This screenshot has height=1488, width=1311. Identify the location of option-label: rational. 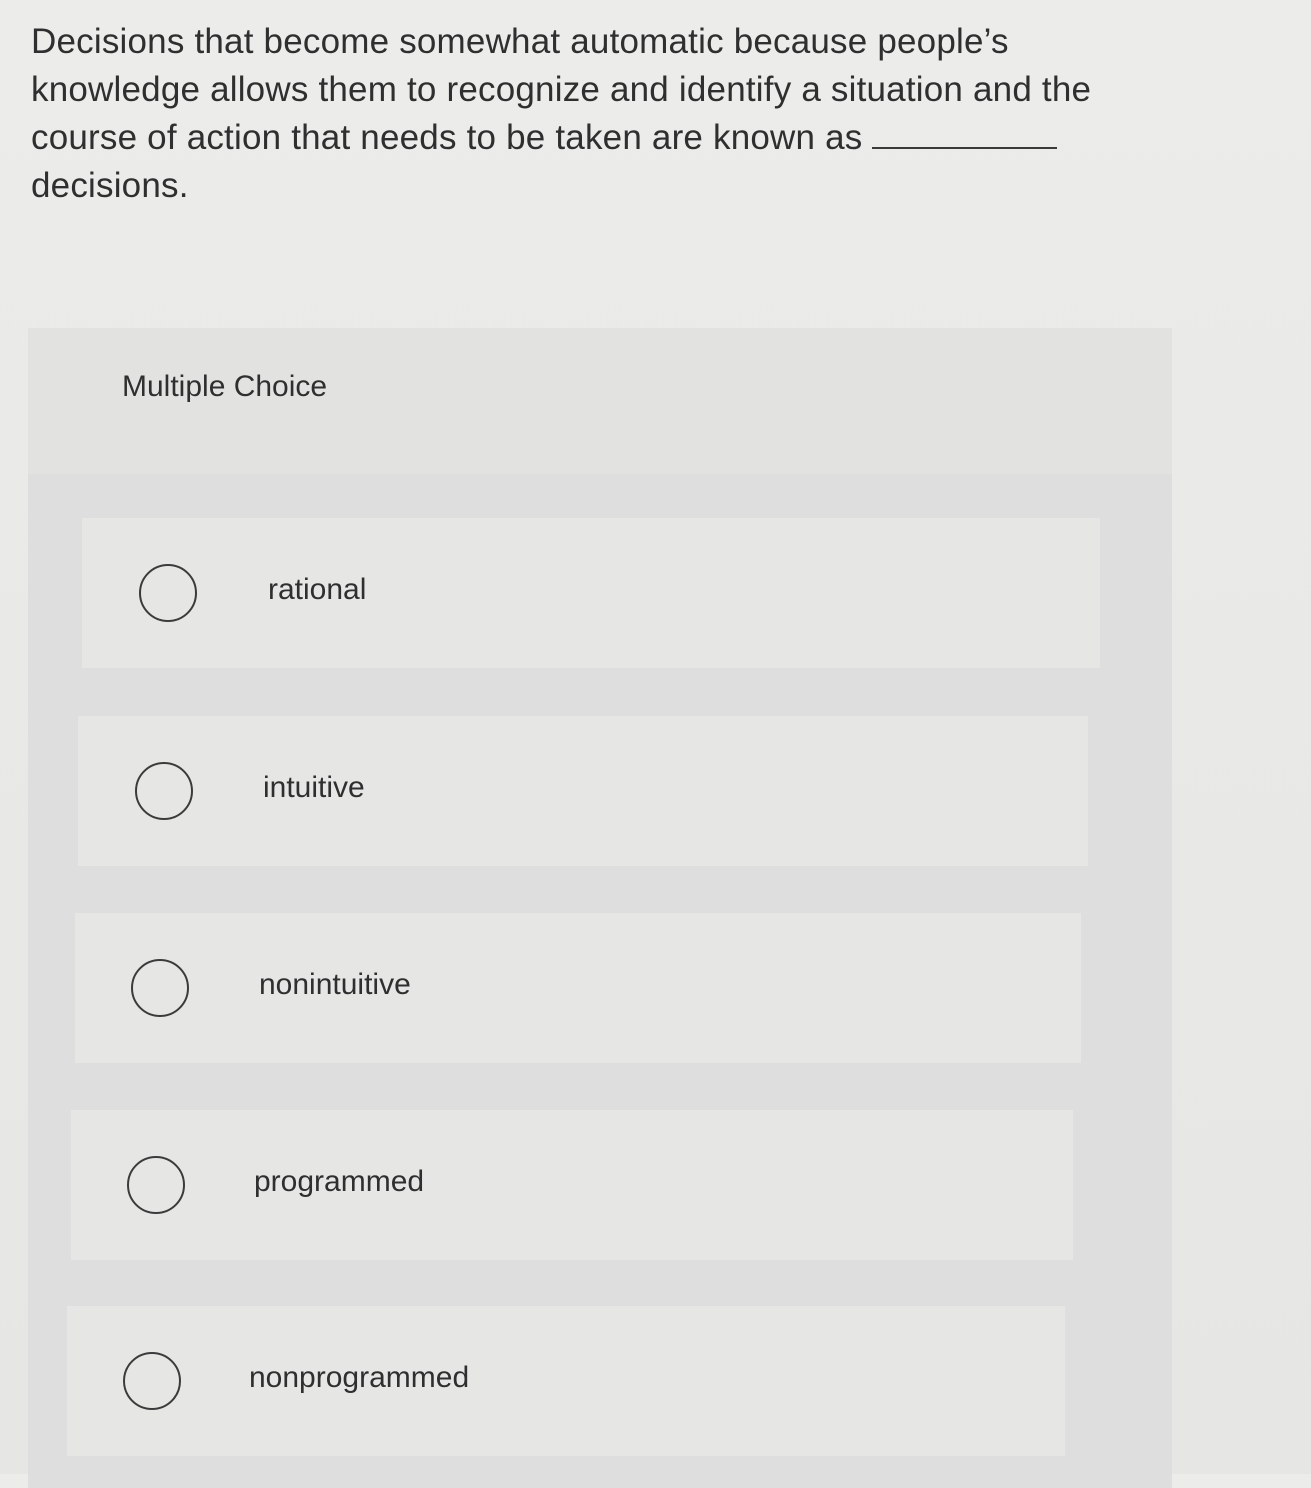
(317, 589).